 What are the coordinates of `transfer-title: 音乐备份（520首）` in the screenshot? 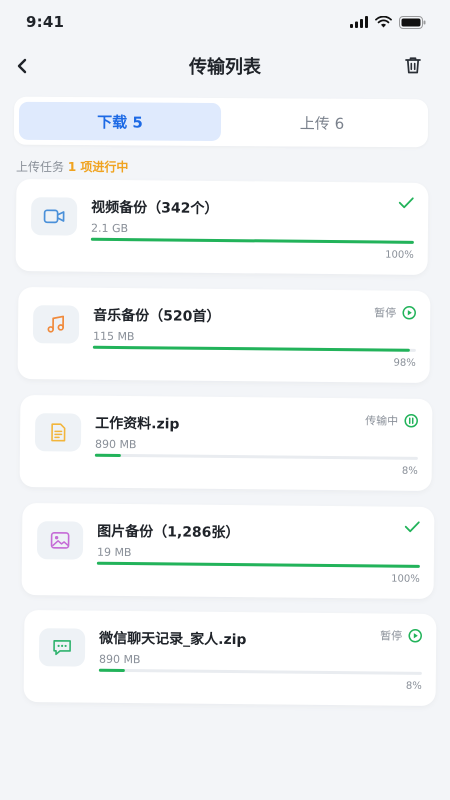 It's located at (157, 316).